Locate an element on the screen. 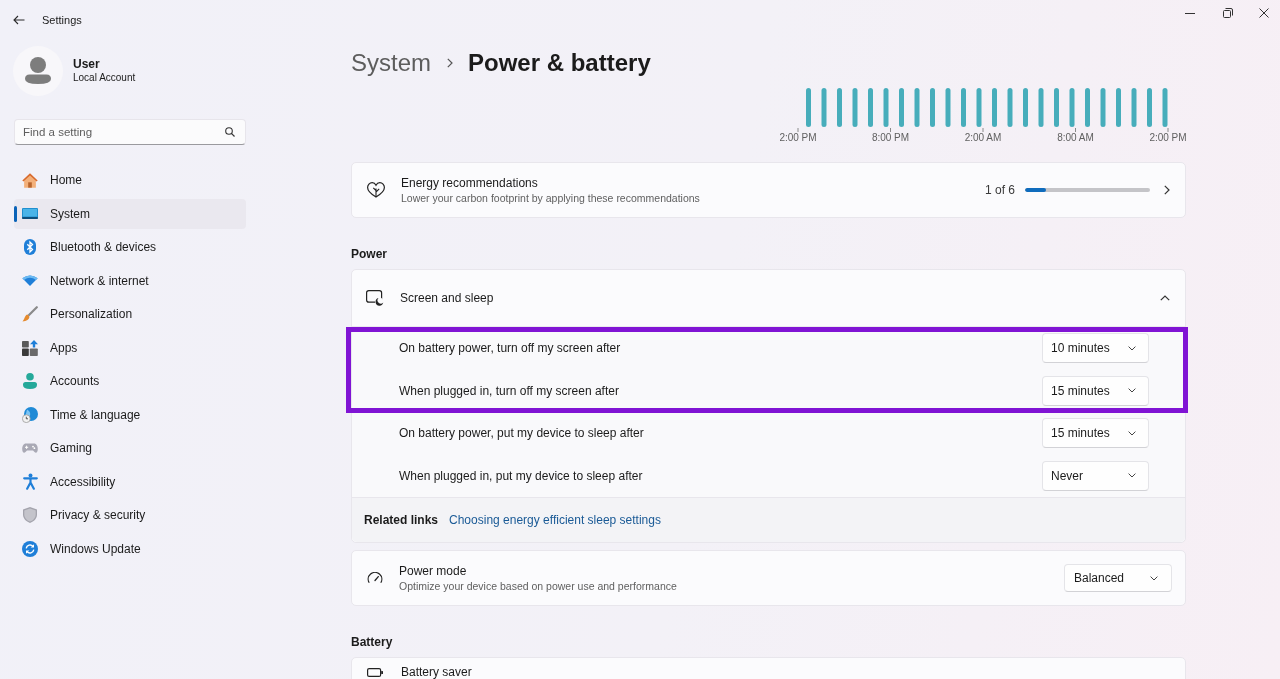 Image resolution: width=1280 pixels, height=679 pixels. setting-label: When plugged in, turn off my screen after is located at coordinates (509, 390).